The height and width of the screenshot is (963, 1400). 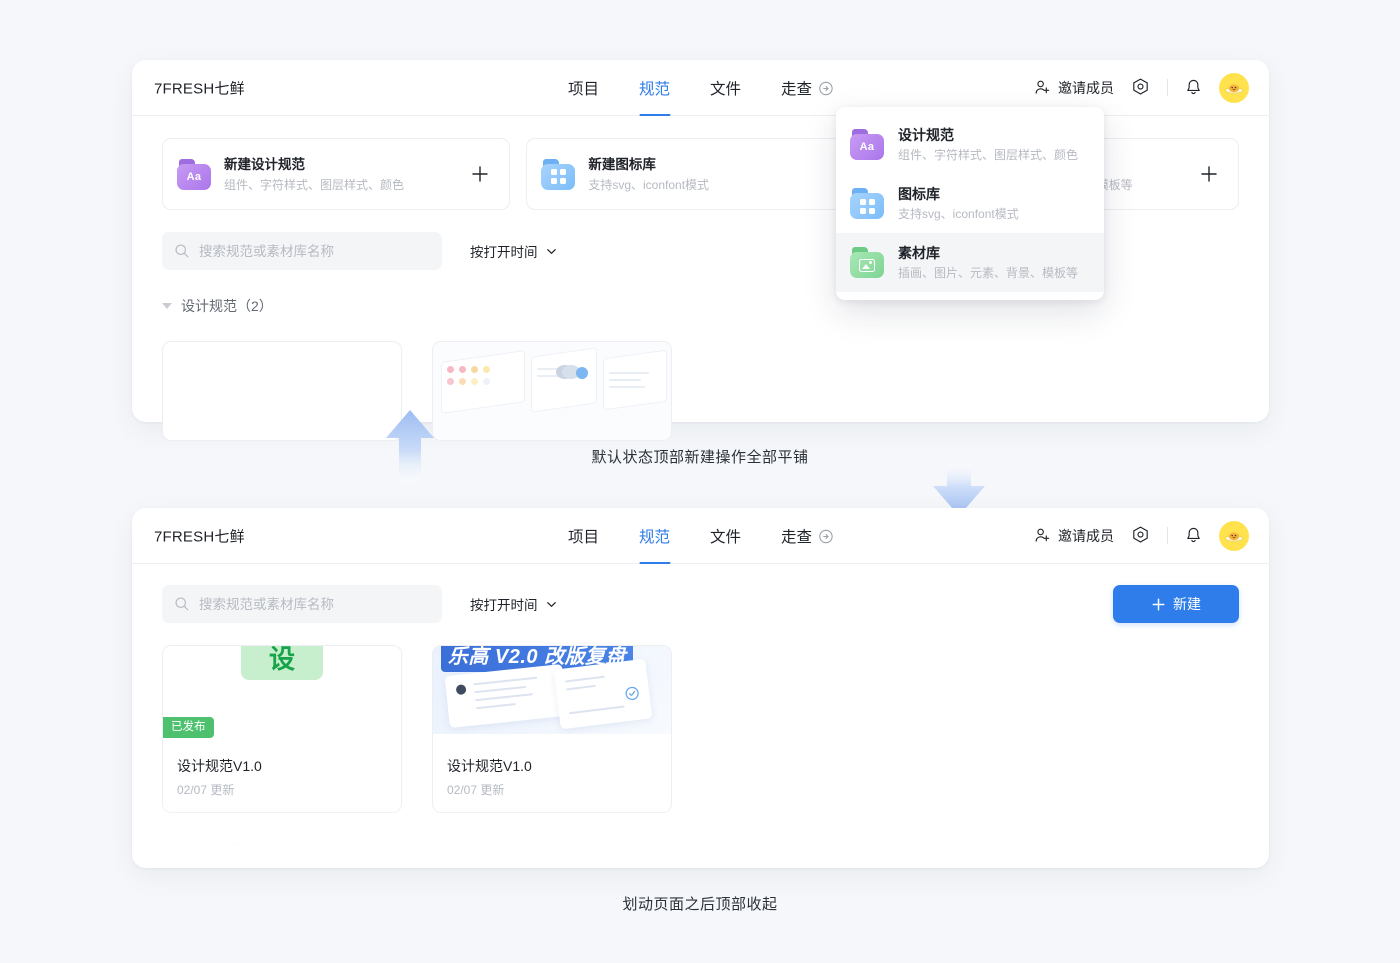 I want to click on main-nav: 项目 规范 文件 走查, so click(x=700, y=88).